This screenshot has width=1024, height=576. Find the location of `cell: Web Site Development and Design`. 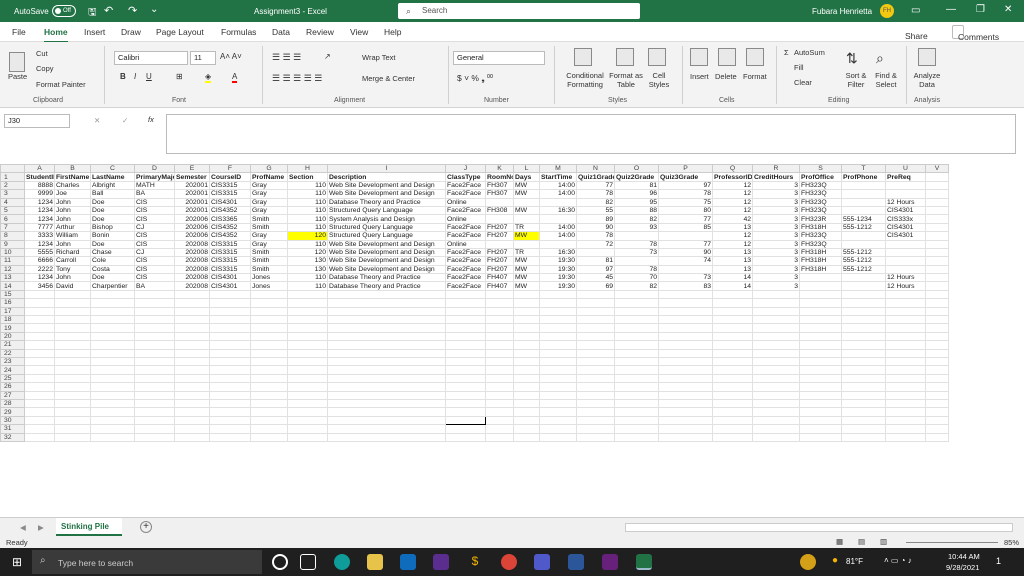

cell: Web Site Development and Design is located at coordinates (386, 261).